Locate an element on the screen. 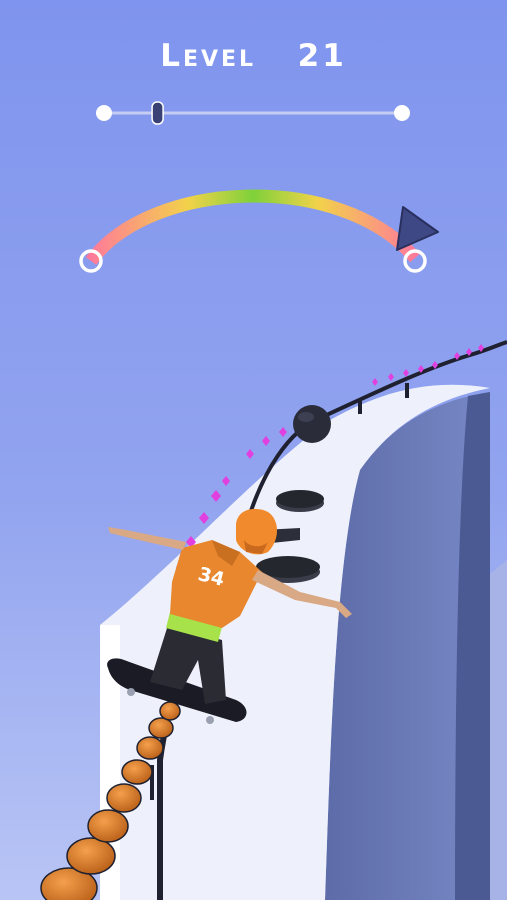  rail-knob-shine is located at coordinates (306, 417).